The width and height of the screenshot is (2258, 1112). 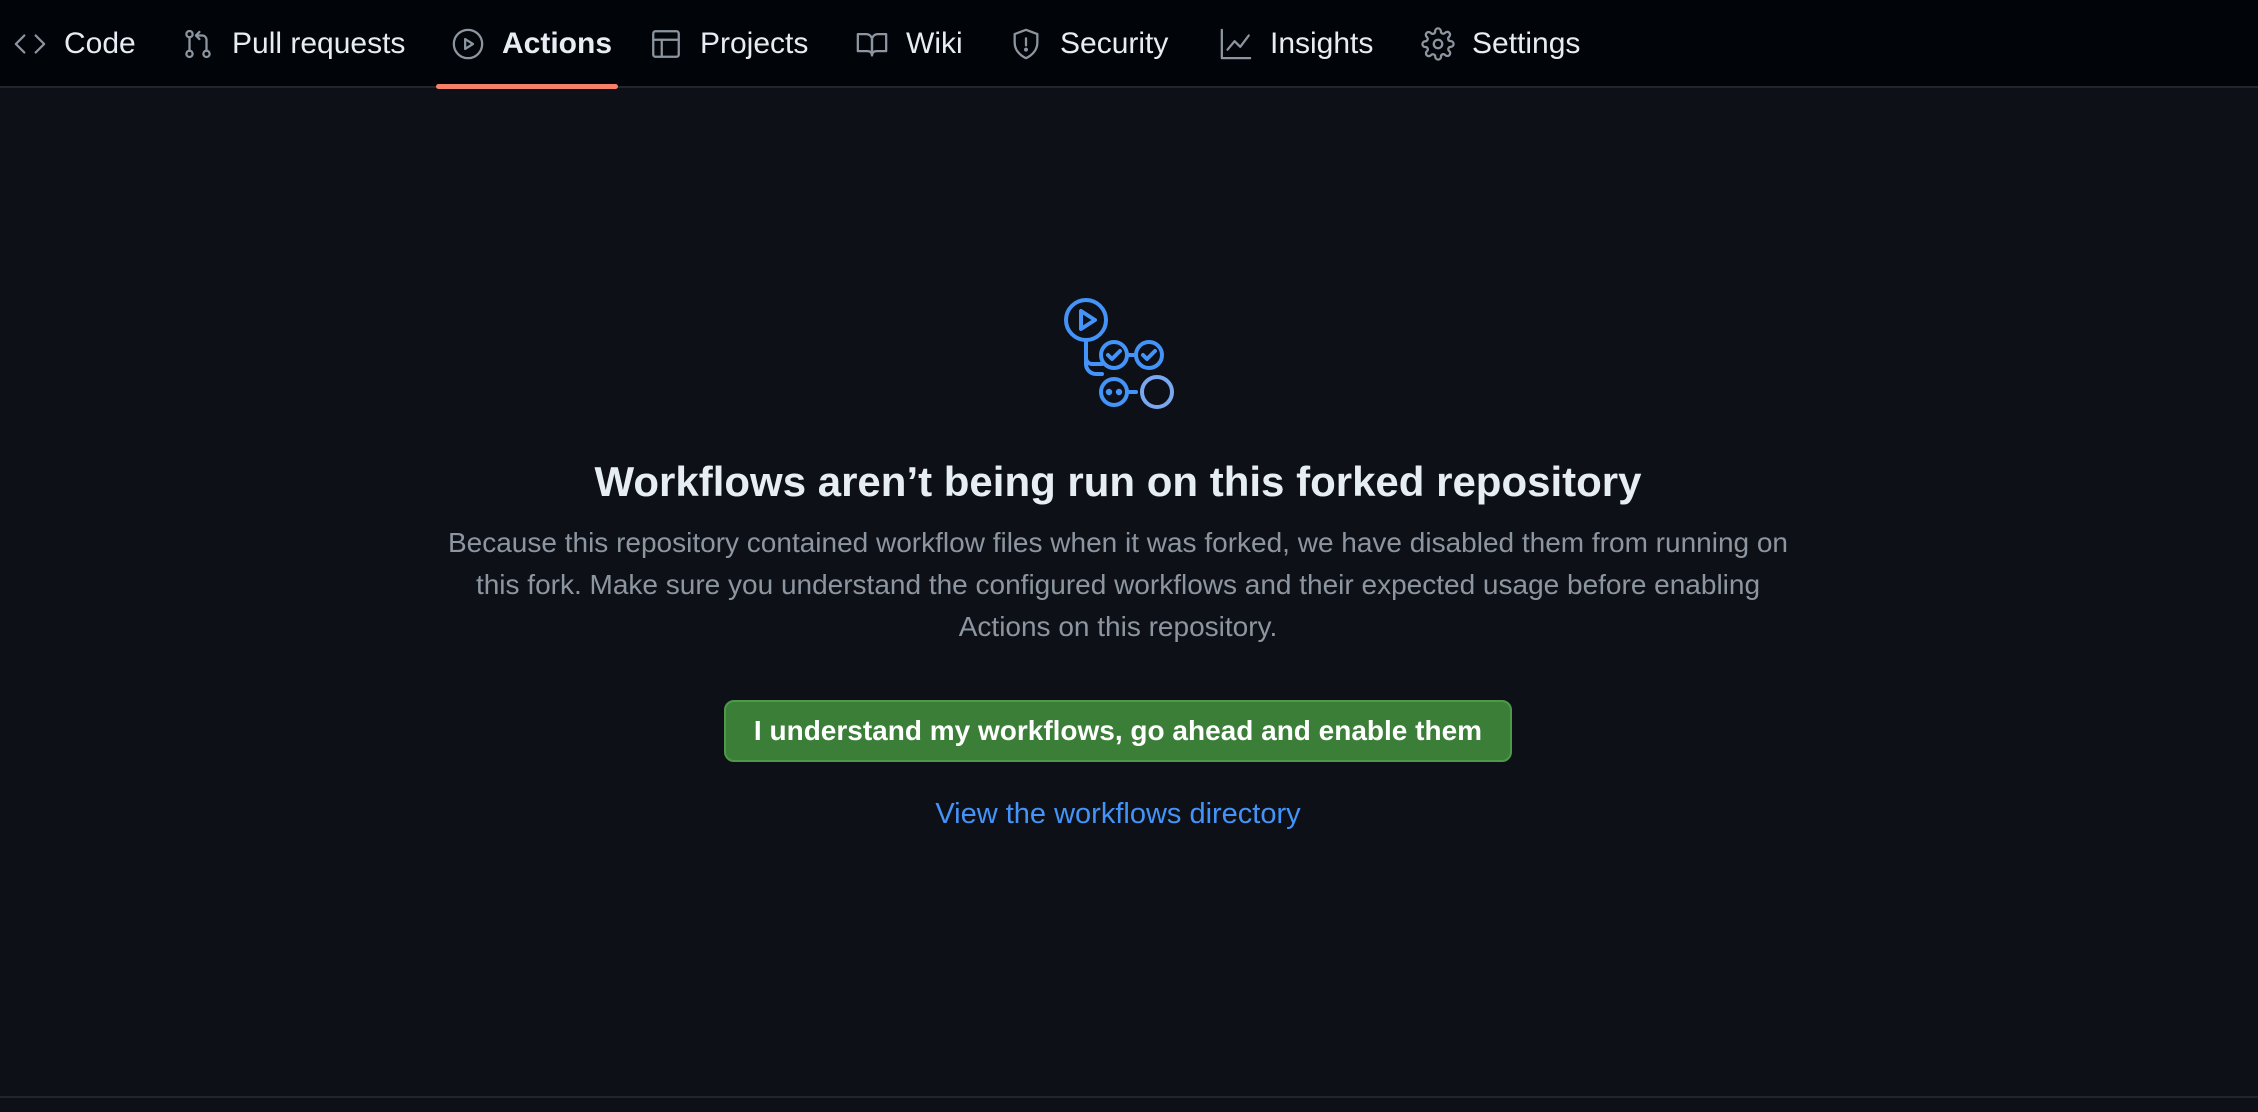 I want to click on workflow-icon, so click(x=1119, y=353).